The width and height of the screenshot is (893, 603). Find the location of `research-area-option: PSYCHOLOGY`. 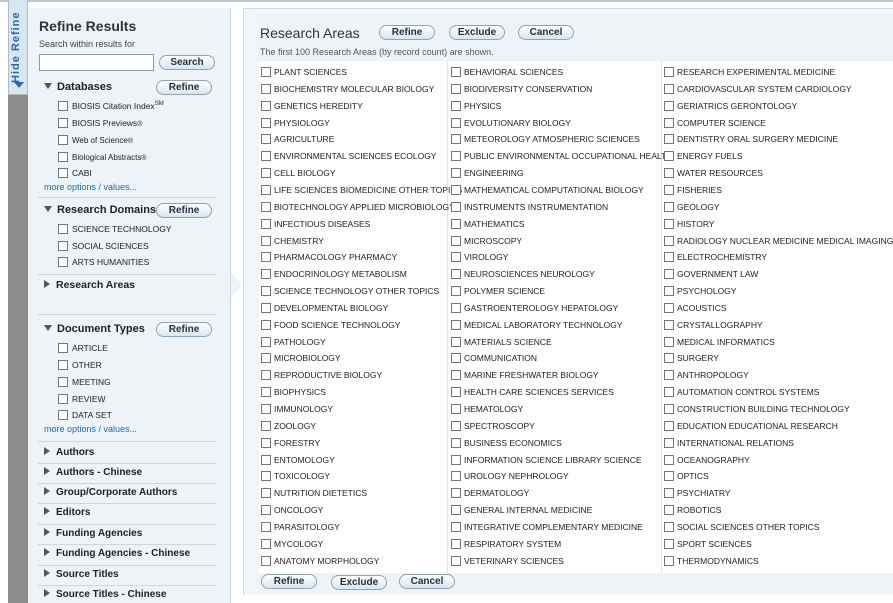

research-area-option: PSYCHOLOGY is located at coordinates (700, 292).